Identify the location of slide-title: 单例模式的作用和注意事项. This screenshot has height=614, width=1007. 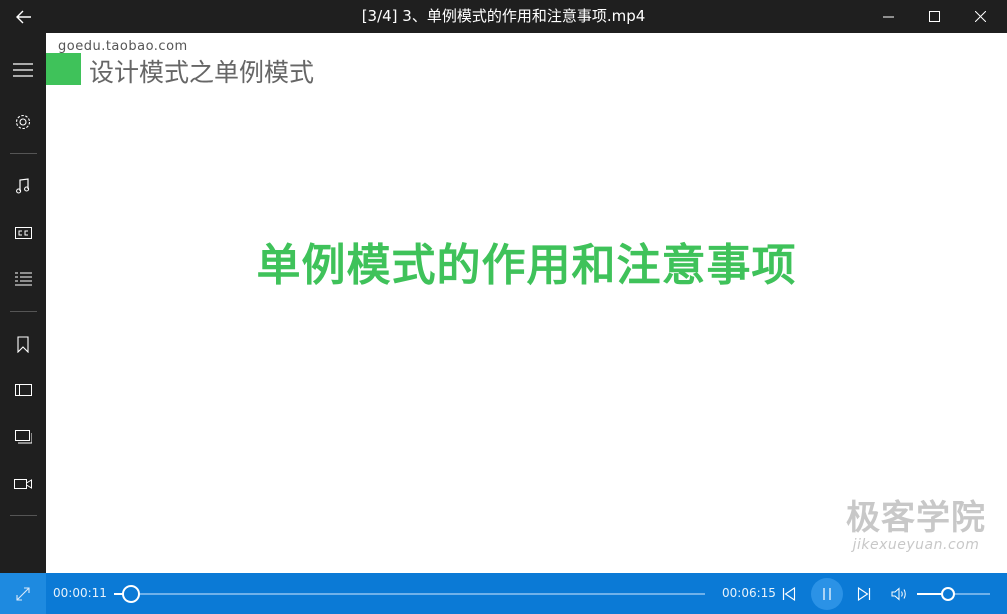
(526, 265).